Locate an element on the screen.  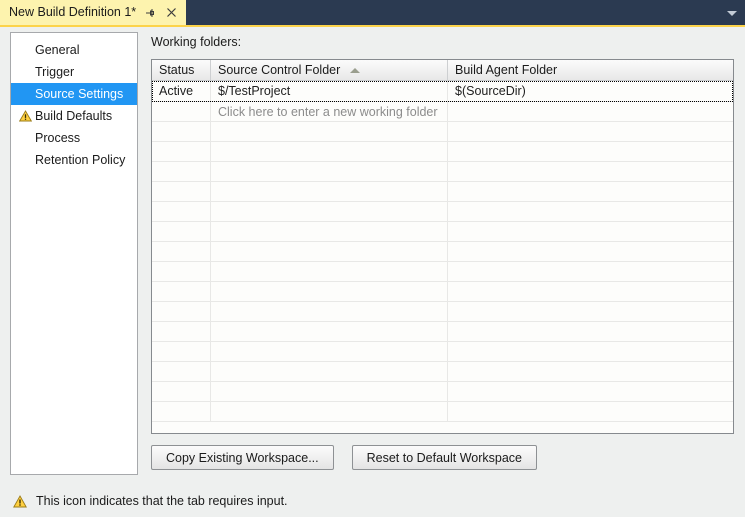
close-icon is located at coordinates (171, 13).